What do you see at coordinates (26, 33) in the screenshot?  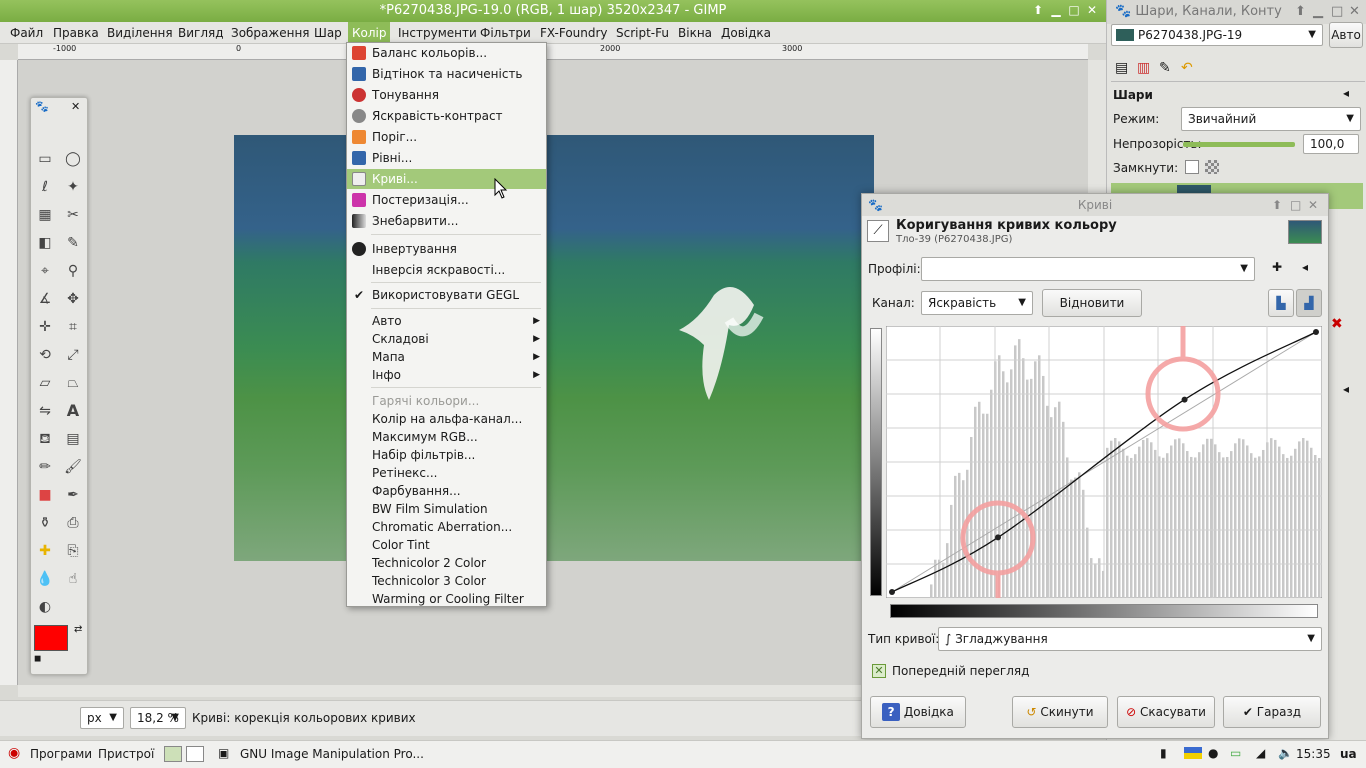 I see `menu-file: Файл` at bounding box center [26, 33].